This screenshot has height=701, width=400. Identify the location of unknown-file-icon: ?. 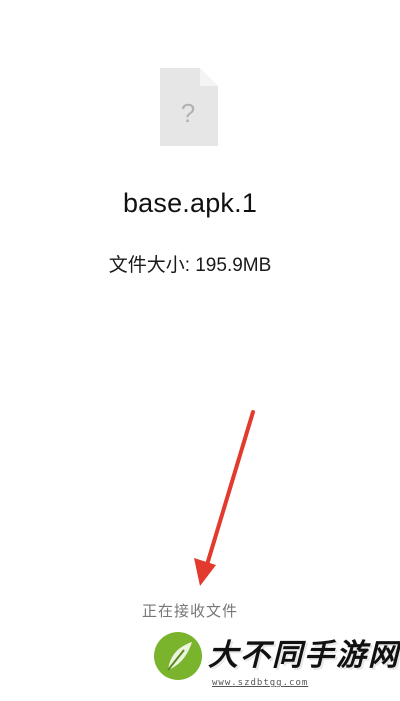
(189, 107).